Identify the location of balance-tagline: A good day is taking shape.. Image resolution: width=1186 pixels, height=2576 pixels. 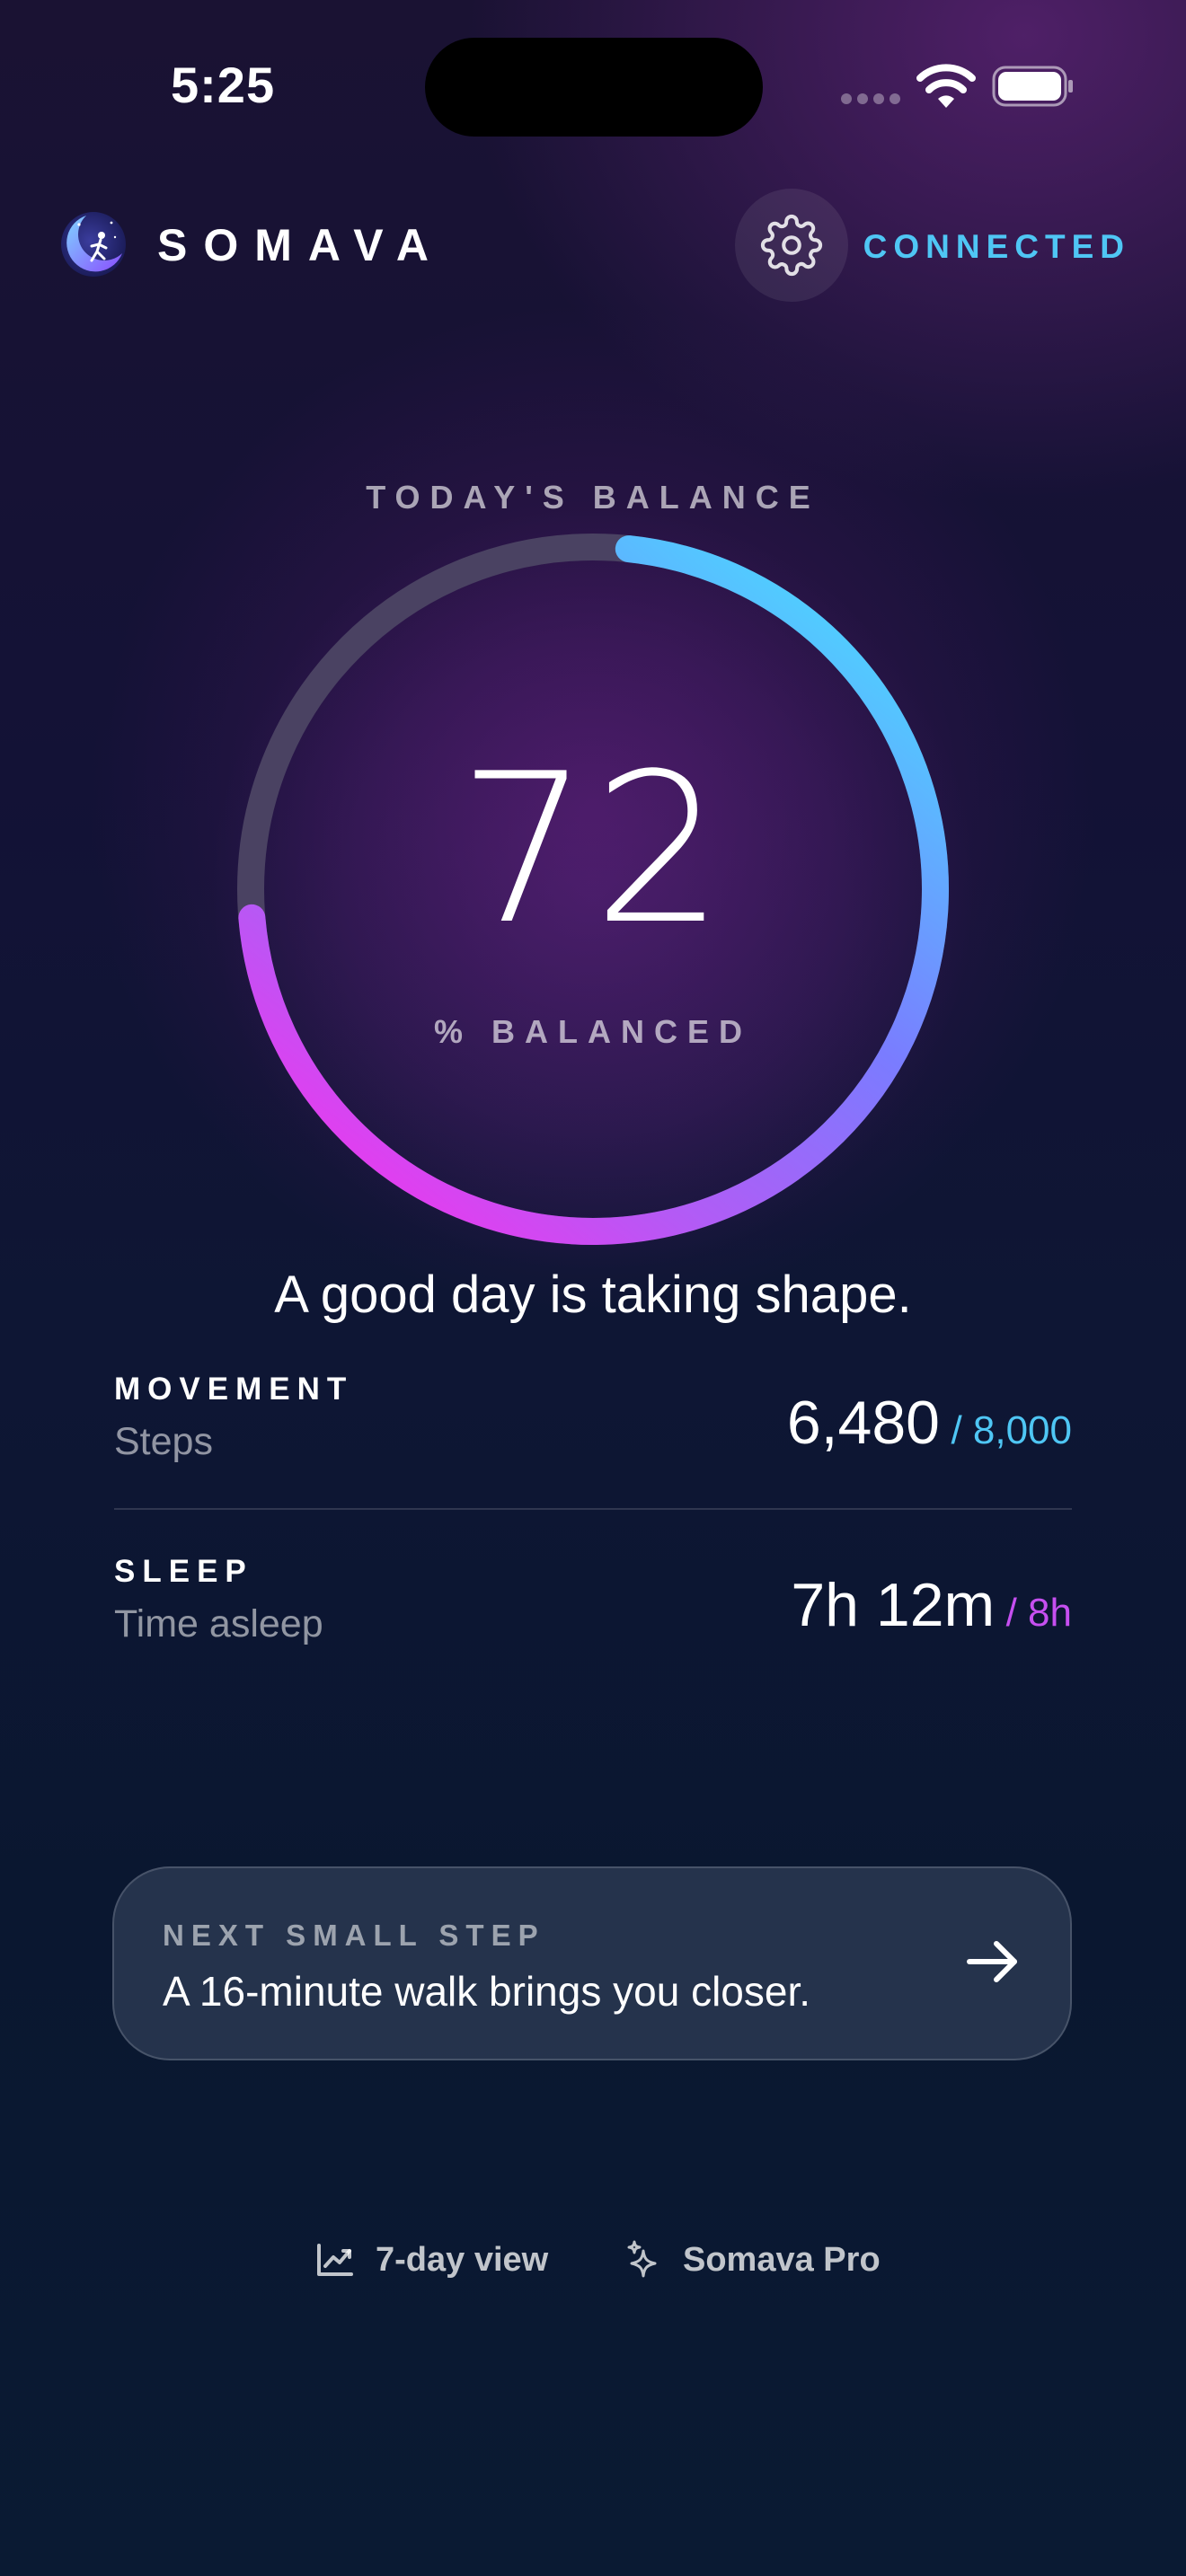
(593, 1295).